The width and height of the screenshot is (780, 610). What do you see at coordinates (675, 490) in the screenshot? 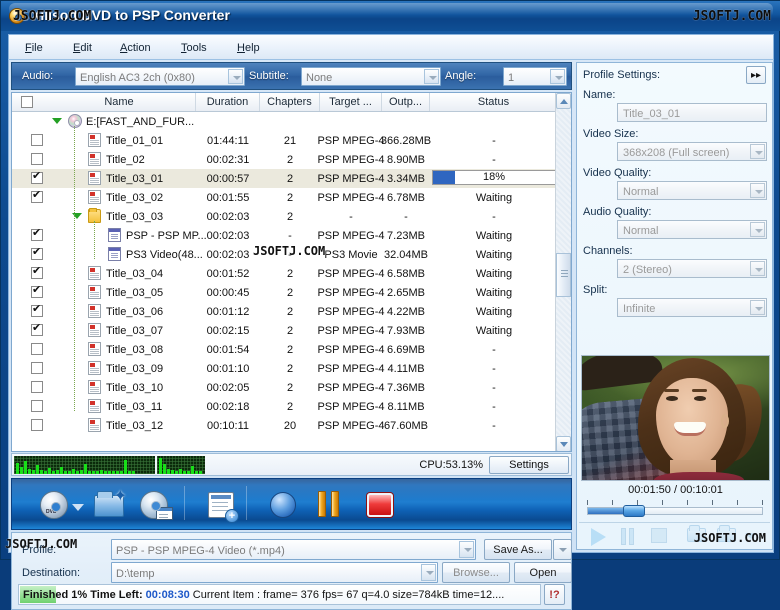
I see `player-timecode: 00:01:50 / 00:10:01` at bounding box center [675, 490].